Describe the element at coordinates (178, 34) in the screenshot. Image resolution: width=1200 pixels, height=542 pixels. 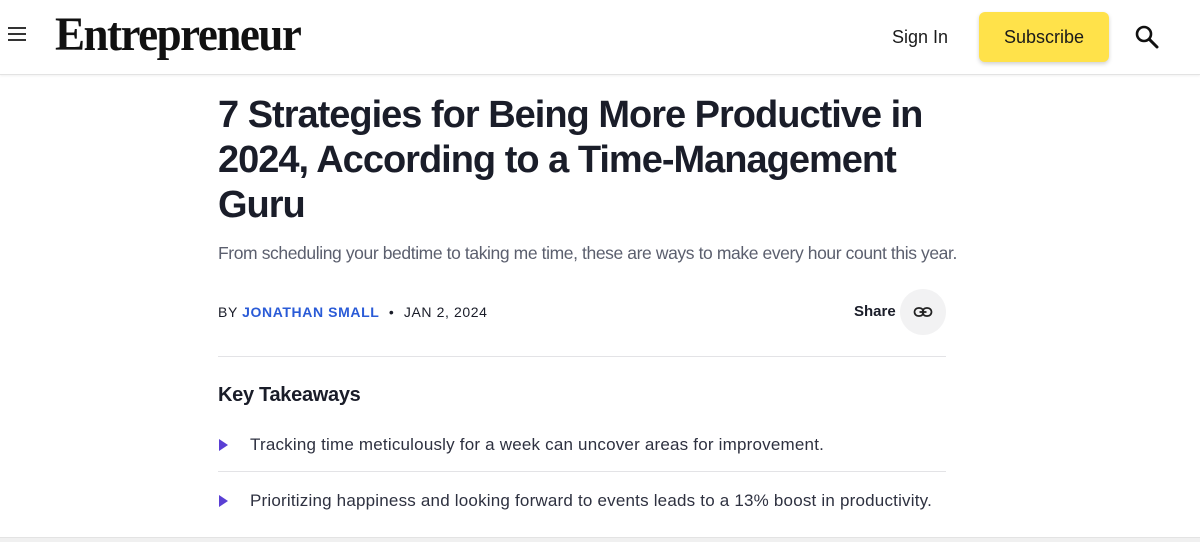
I see `site-logo: Entrepreneur` at that location.